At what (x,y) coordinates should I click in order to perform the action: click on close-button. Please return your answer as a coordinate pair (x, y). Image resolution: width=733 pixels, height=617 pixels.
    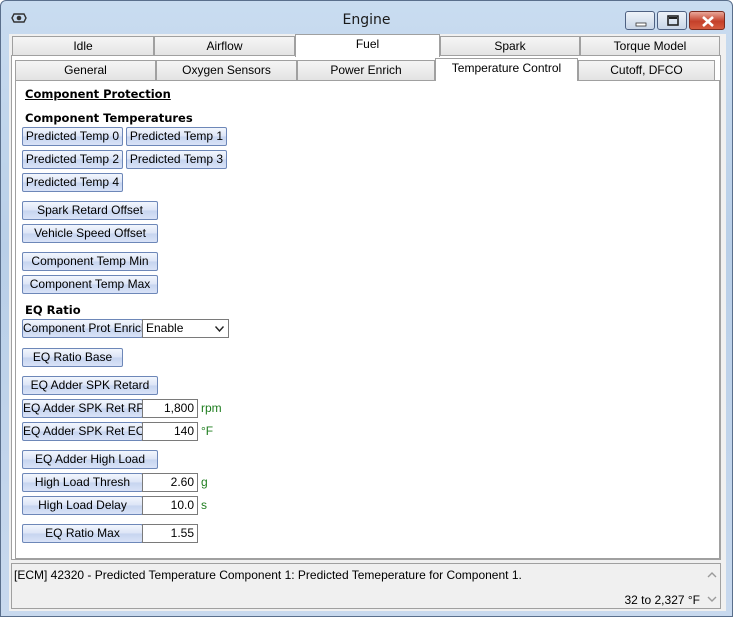
    Looking at the image, I should click on (707, 20).